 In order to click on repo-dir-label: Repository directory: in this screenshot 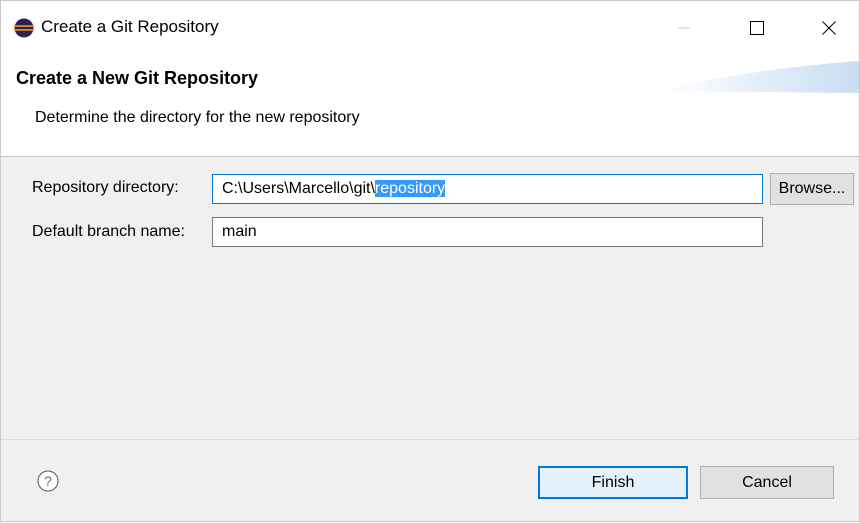, I will do `click(105, 187)`.